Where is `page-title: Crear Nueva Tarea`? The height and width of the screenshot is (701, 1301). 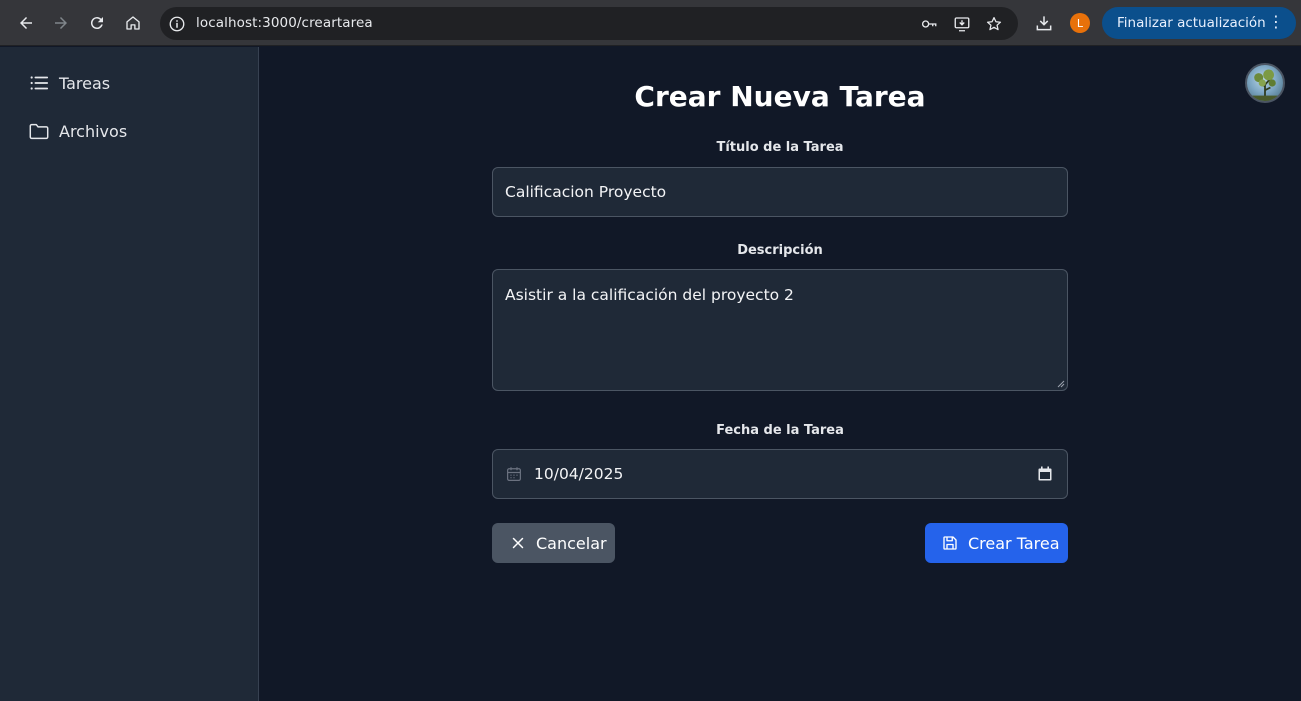 page-title: Crear Nueva Tarea is located at coordinates (780, 96).